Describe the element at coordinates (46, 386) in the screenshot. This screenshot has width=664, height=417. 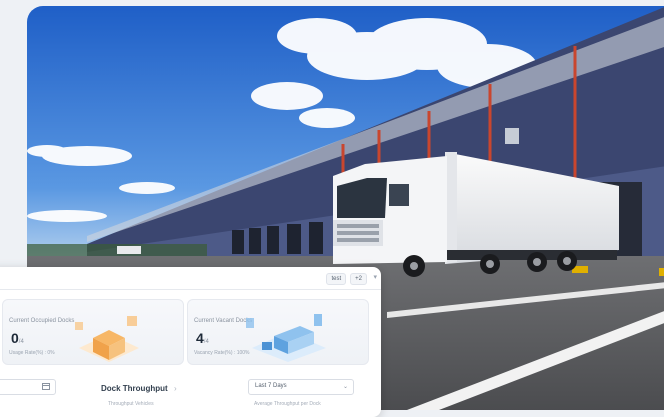
I see `calendar-icon` at that location.